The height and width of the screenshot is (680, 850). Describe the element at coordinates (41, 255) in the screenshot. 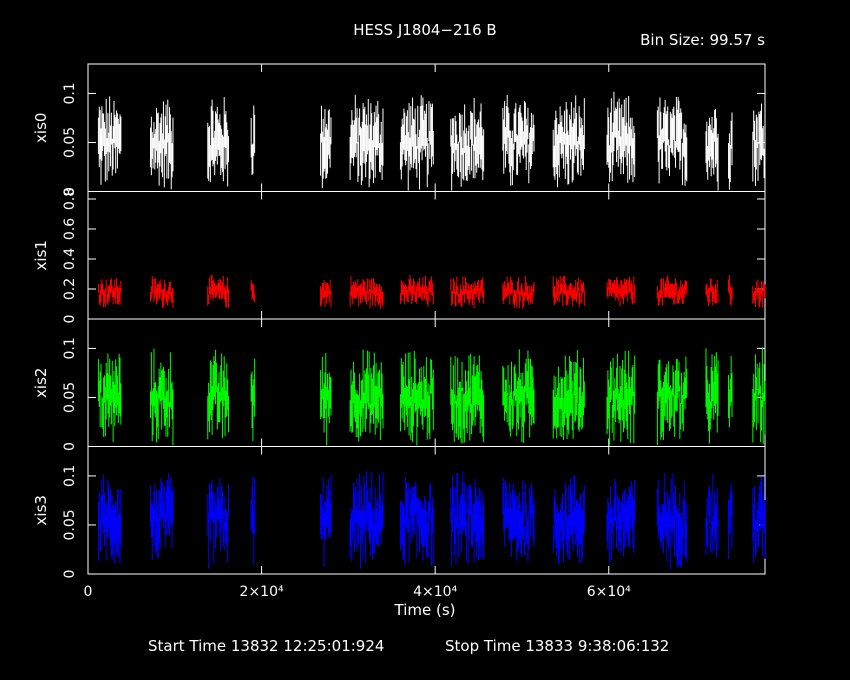

I see `y-axis-label-xis1: xis1` at that location.